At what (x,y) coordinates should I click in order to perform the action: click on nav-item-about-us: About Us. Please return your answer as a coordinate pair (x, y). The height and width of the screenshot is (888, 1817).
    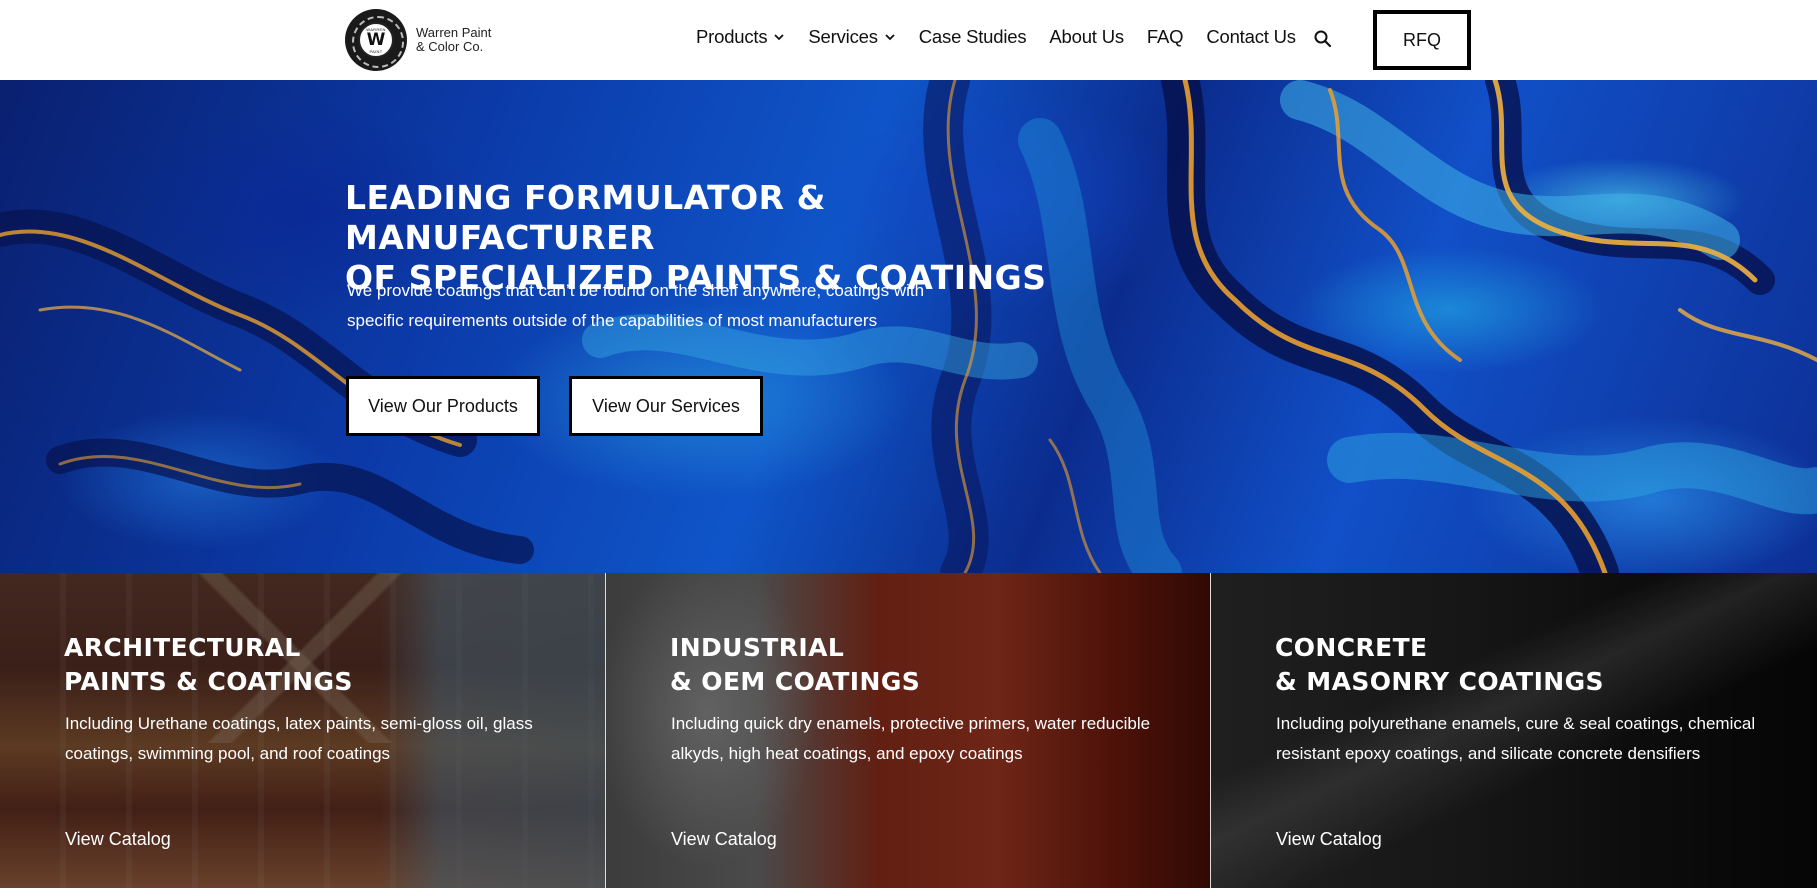
    Looking at the image, I should click on (1086, 37).